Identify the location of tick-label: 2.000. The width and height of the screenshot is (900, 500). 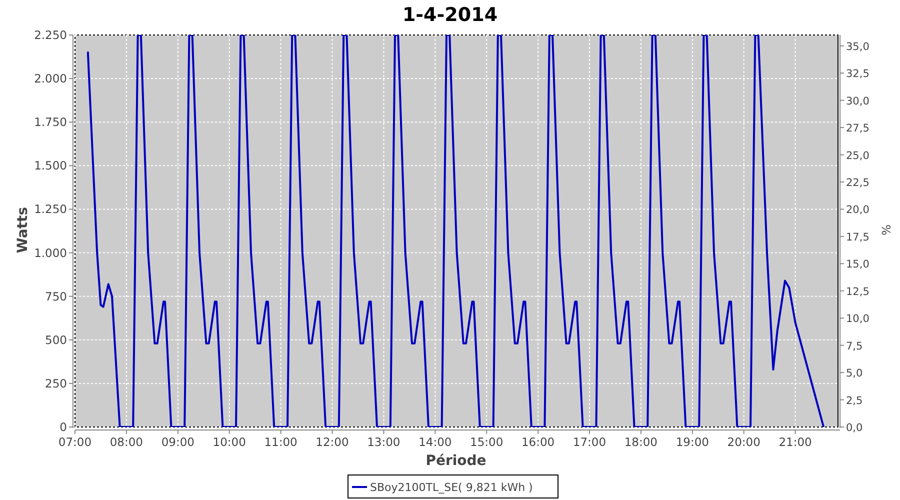
(50, 79).